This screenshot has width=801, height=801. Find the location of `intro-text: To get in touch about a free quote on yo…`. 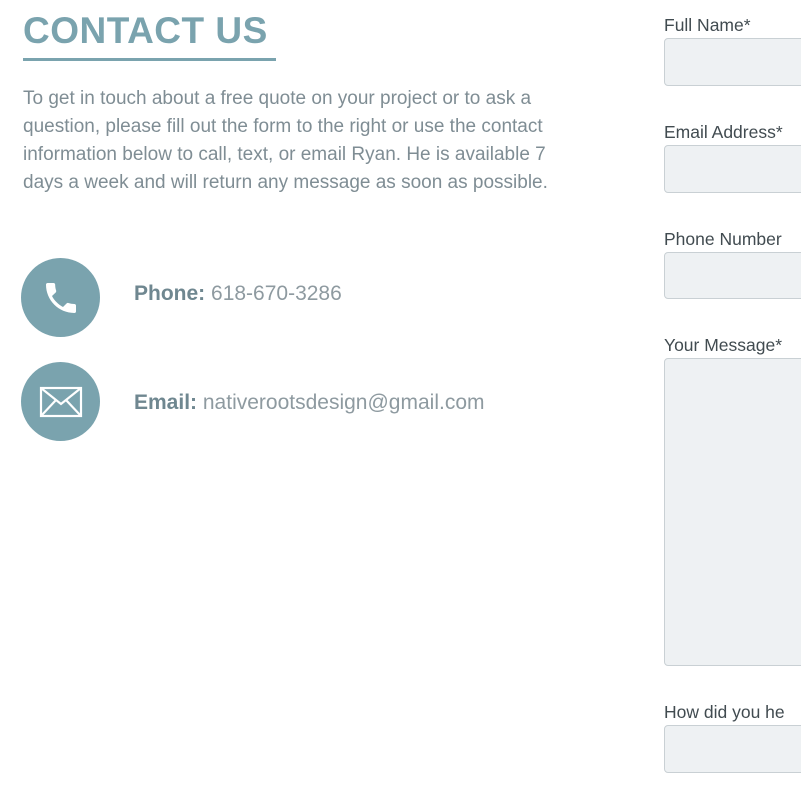

intro-text: To get in touch about a free quote on yo… is located at coordinates (285, 140).